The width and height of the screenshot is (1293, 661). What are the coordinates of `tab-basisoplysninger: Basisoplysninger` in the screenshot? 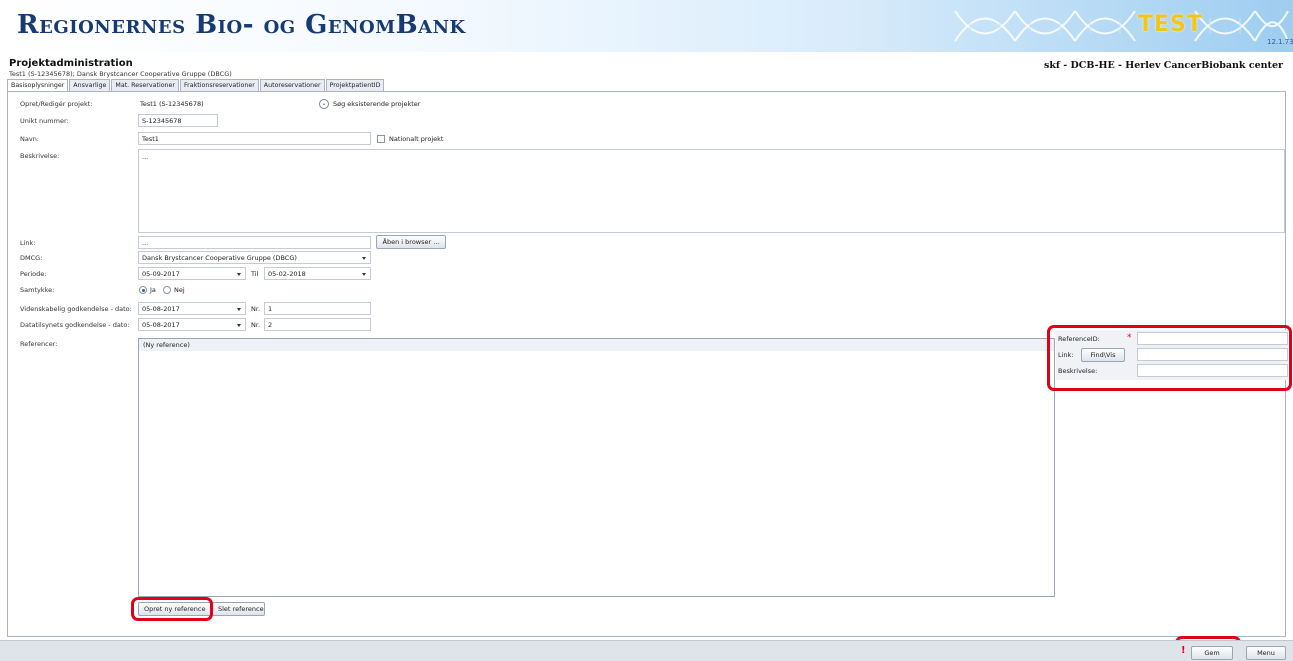 It's located at (38, 85).